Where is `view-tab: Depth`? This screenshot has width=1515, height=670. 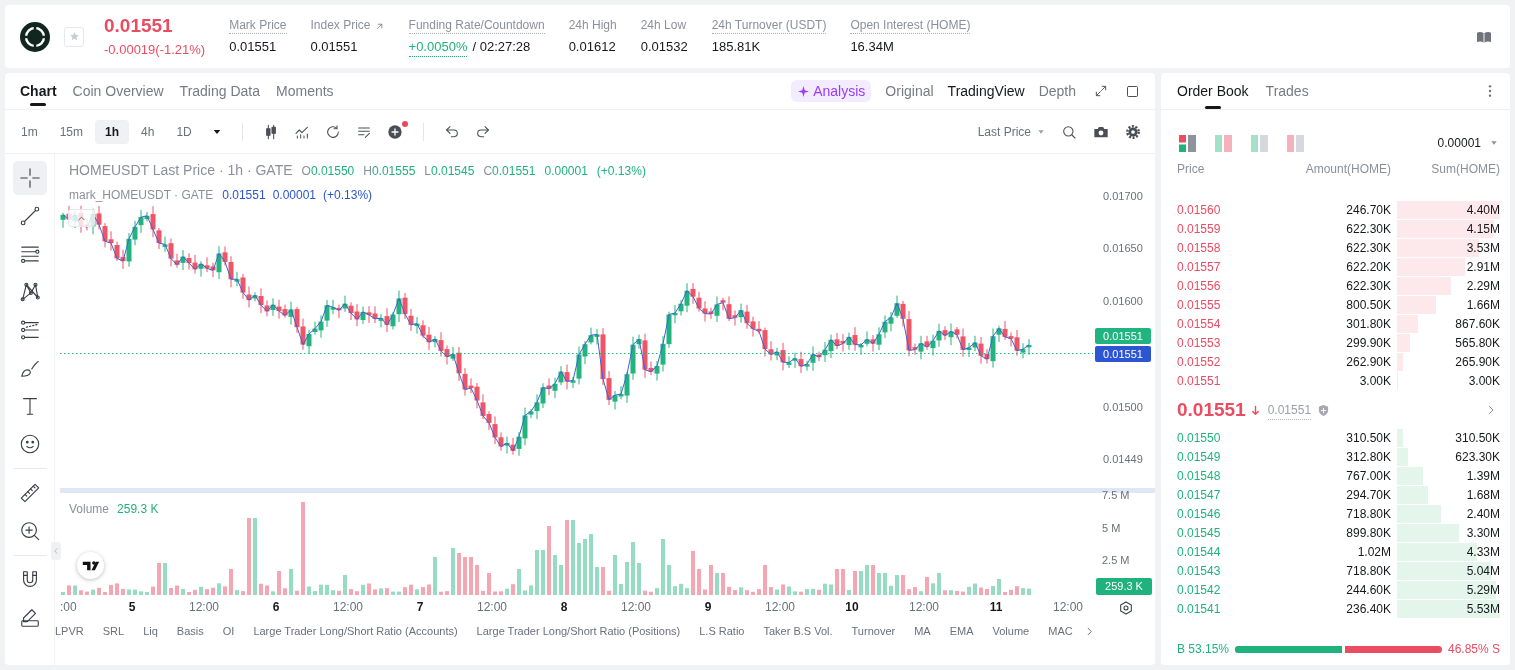
view-tab: Depth is located at coordinates (1057, 91).